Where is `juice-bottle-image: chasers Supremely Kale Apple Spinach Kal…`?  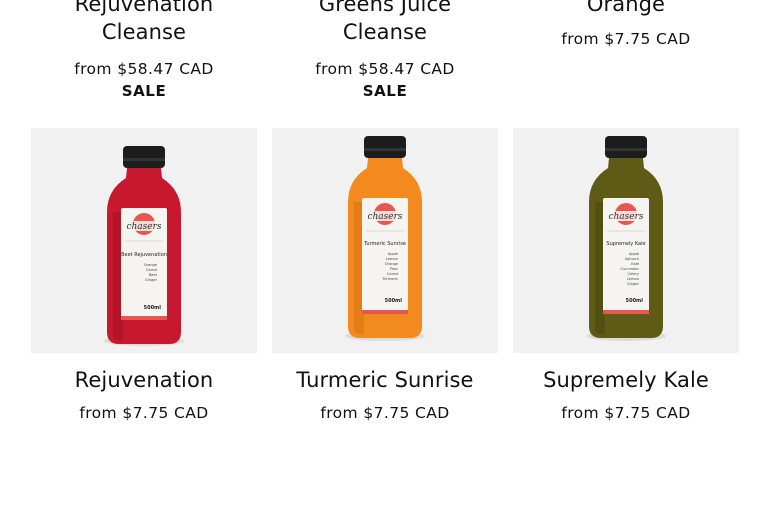
juice-bottle-image: chasers Supremely Kale Apple Spinach Kal… is located at coordinates (626, 238).